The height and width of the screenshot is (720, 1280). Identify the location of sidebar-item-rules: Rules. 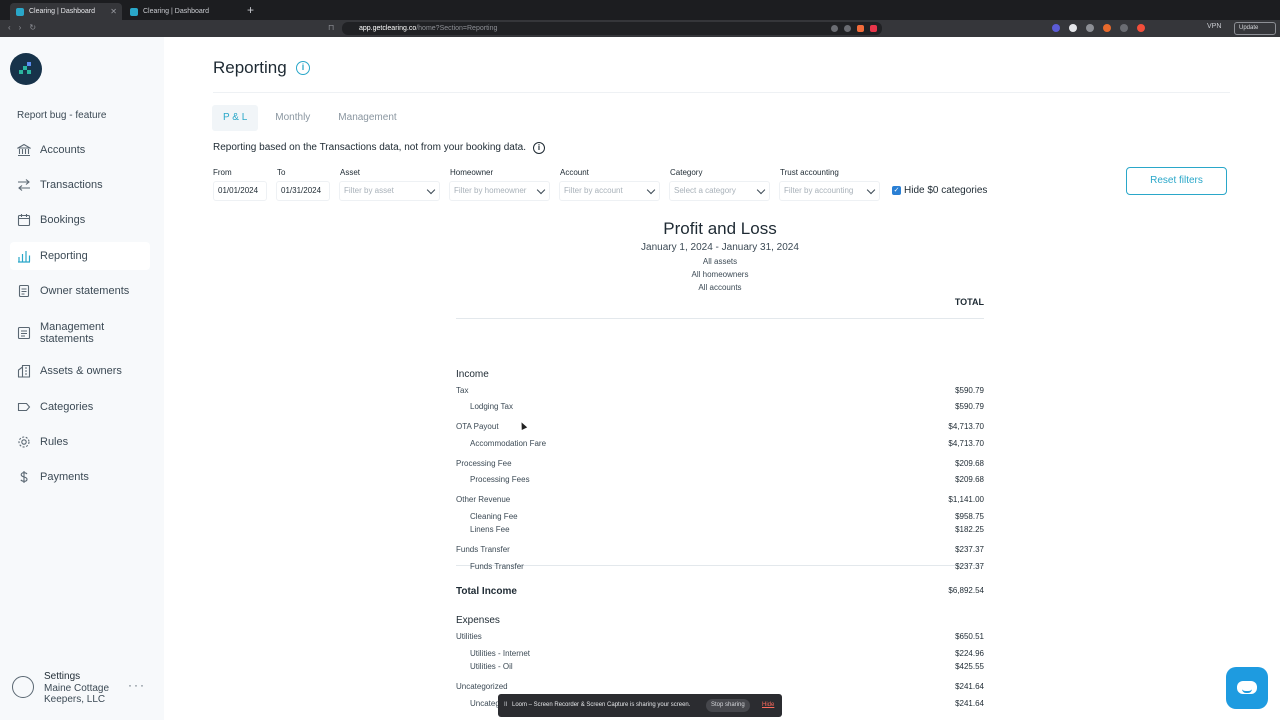
(80, 442).